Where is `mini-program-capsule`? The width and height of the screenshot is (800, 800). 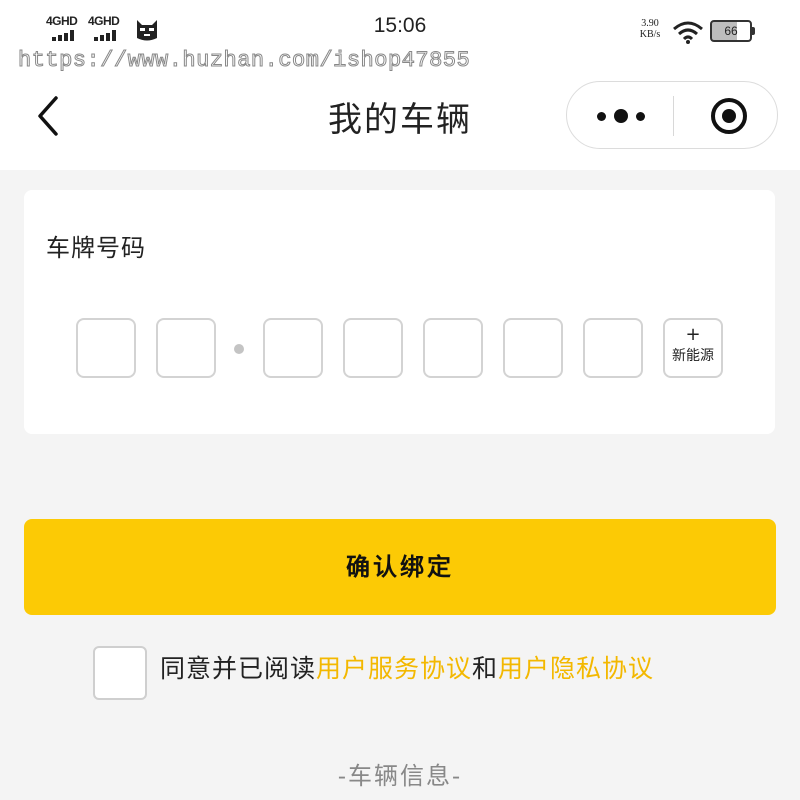
mini-program-capsule is located at coordinates (672, 115).